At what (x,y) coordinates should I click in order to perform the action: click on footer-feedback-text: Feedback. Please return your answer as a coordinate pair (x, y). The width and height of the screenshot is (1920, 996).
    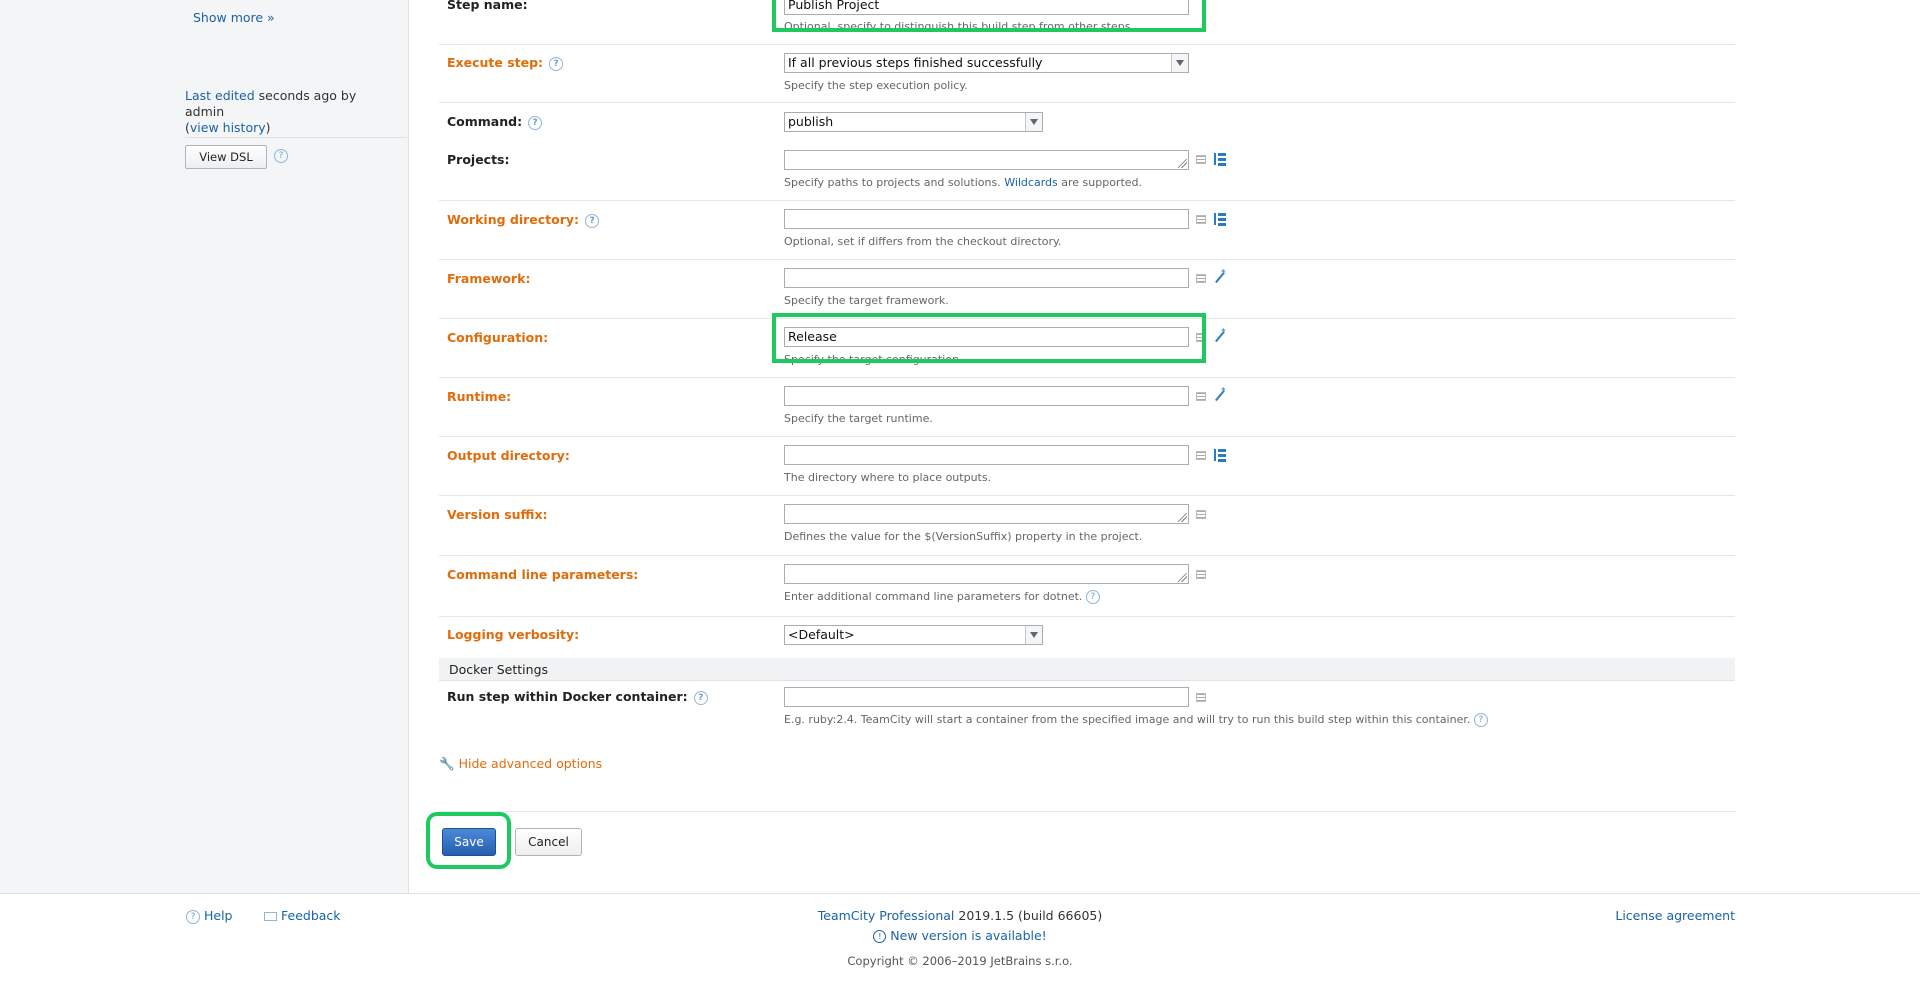
    Looking at the image, I should click on (311, 915).